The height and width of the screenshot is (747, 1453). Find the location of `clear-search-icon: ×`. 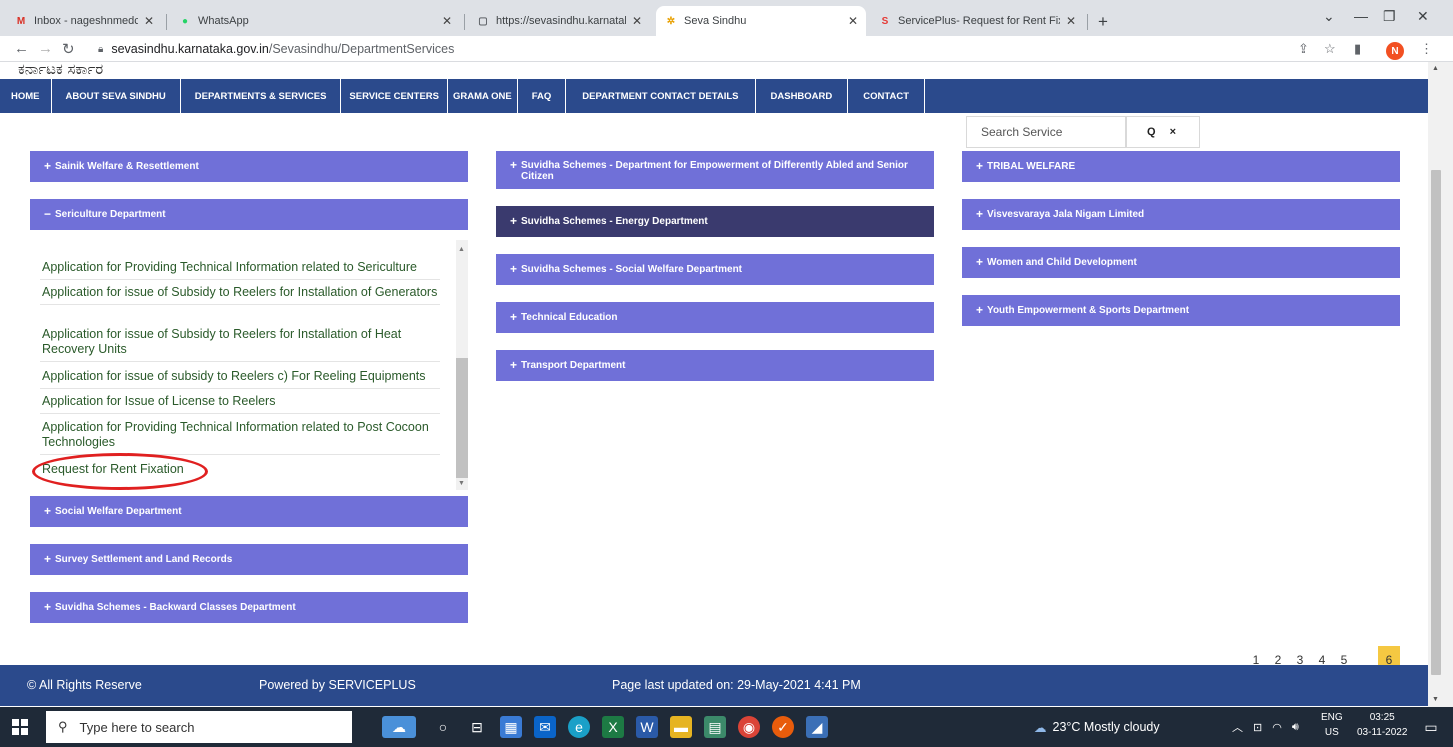

clear-search-icon: × is located at coordinates (1173, 132).